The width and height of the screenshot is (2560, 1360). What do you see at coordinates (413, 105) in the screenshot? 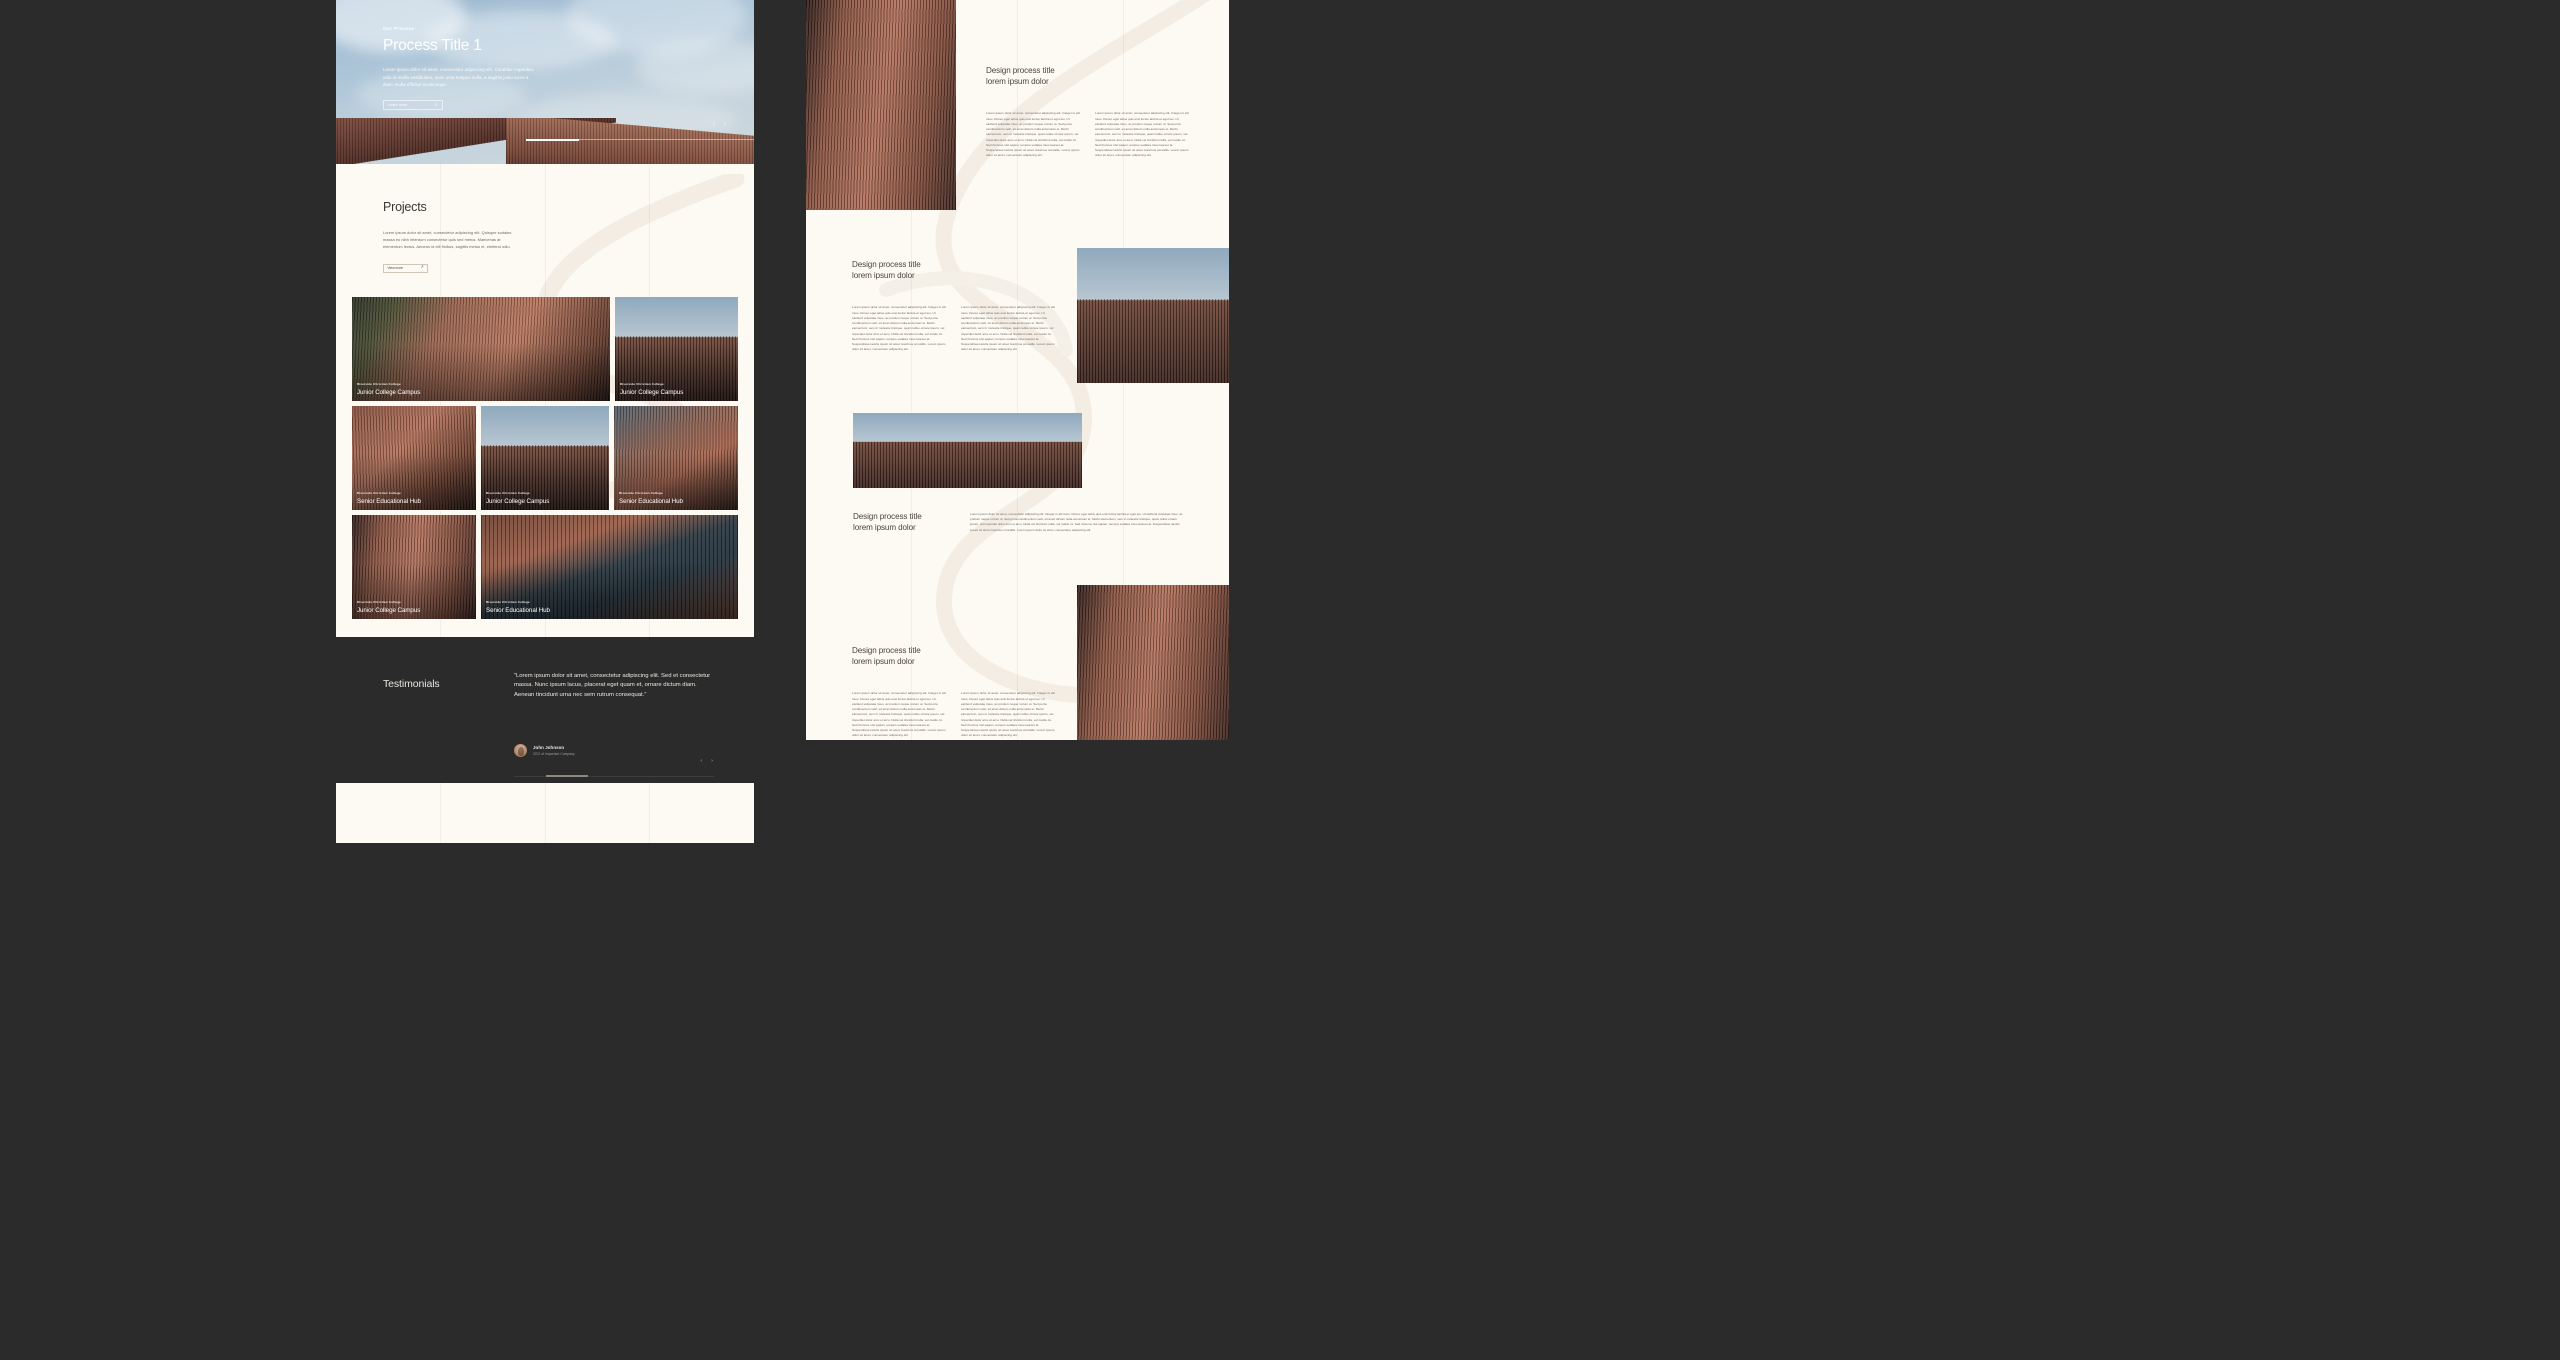
I see `hero-learn-more-button: Learn more ↗` at bounding box center [413, 105].